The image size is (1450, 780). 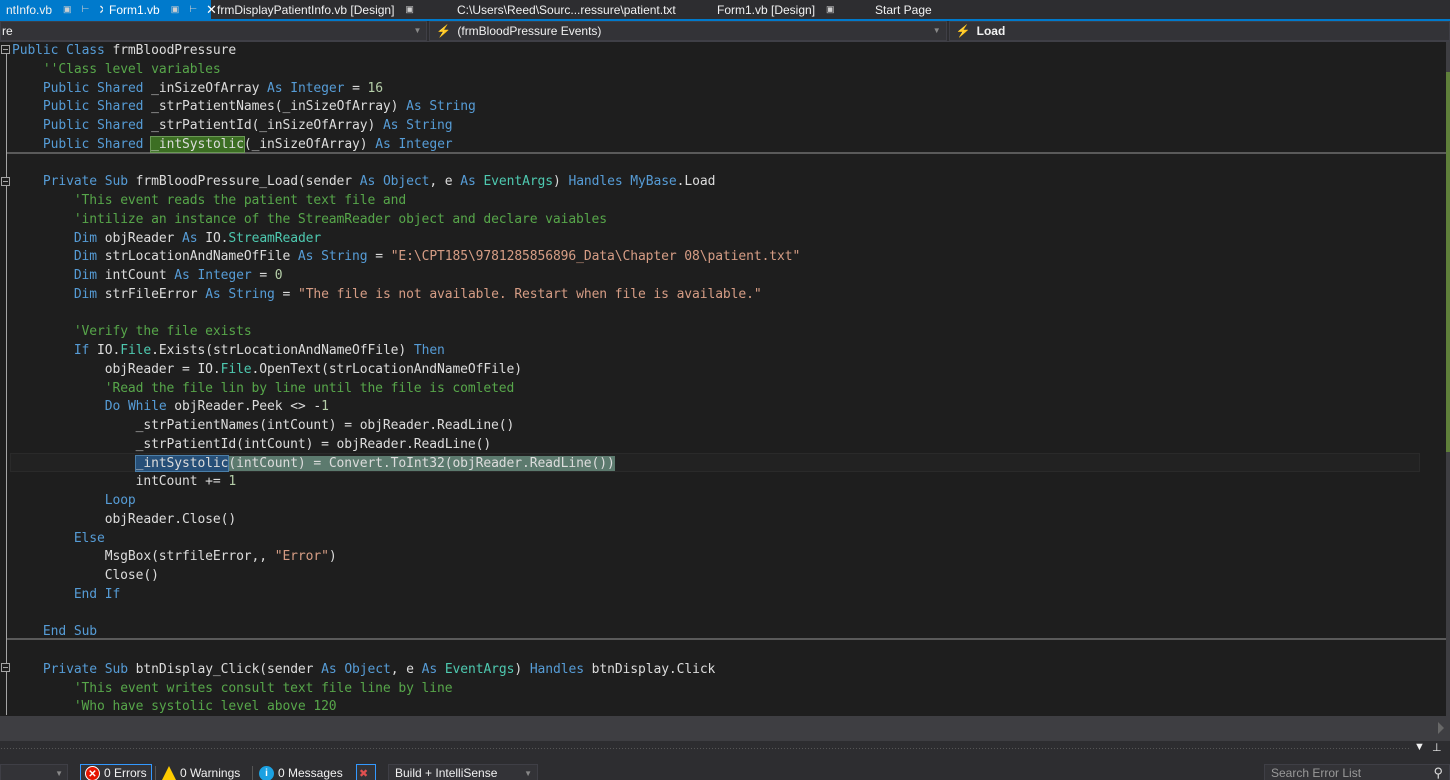 I want to click on tab-label: Form1.vb, so click(x=134, y=9).